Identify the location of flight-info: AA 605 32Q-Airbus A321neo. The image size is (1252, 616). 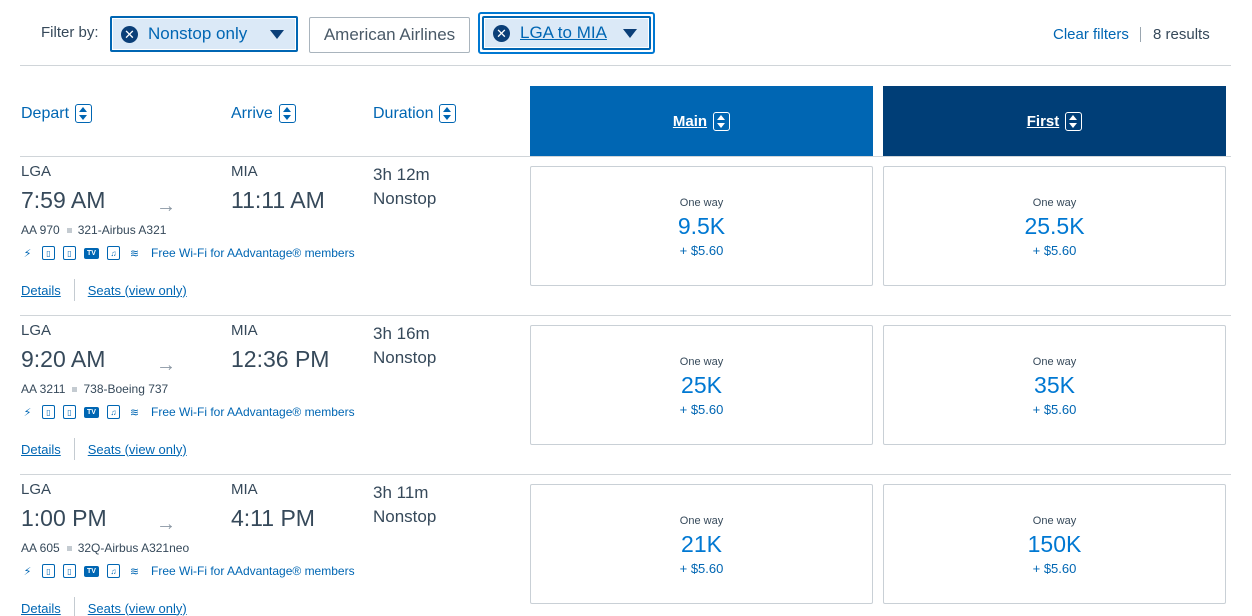
(105, 548).